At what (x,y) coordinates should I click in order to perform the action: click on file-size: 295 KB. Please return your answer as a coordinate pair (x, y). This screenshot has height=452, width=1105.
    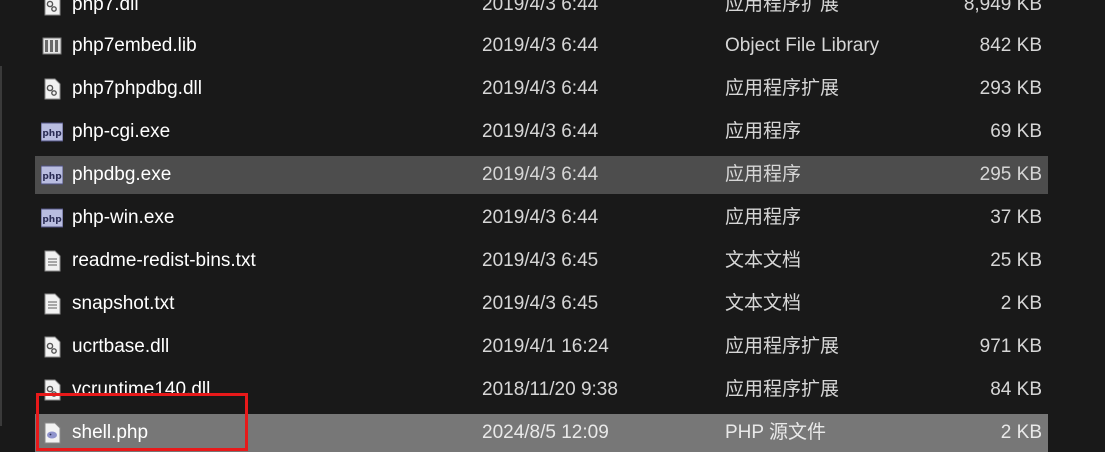
    Looking at the image, I should click on (1010, 174).